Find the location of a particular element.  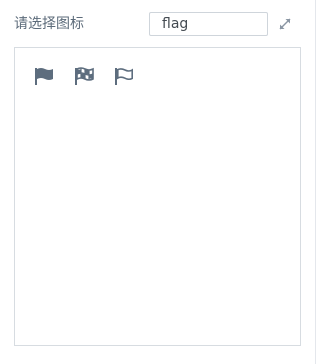

right-divider is located at coordinates (315, 182).